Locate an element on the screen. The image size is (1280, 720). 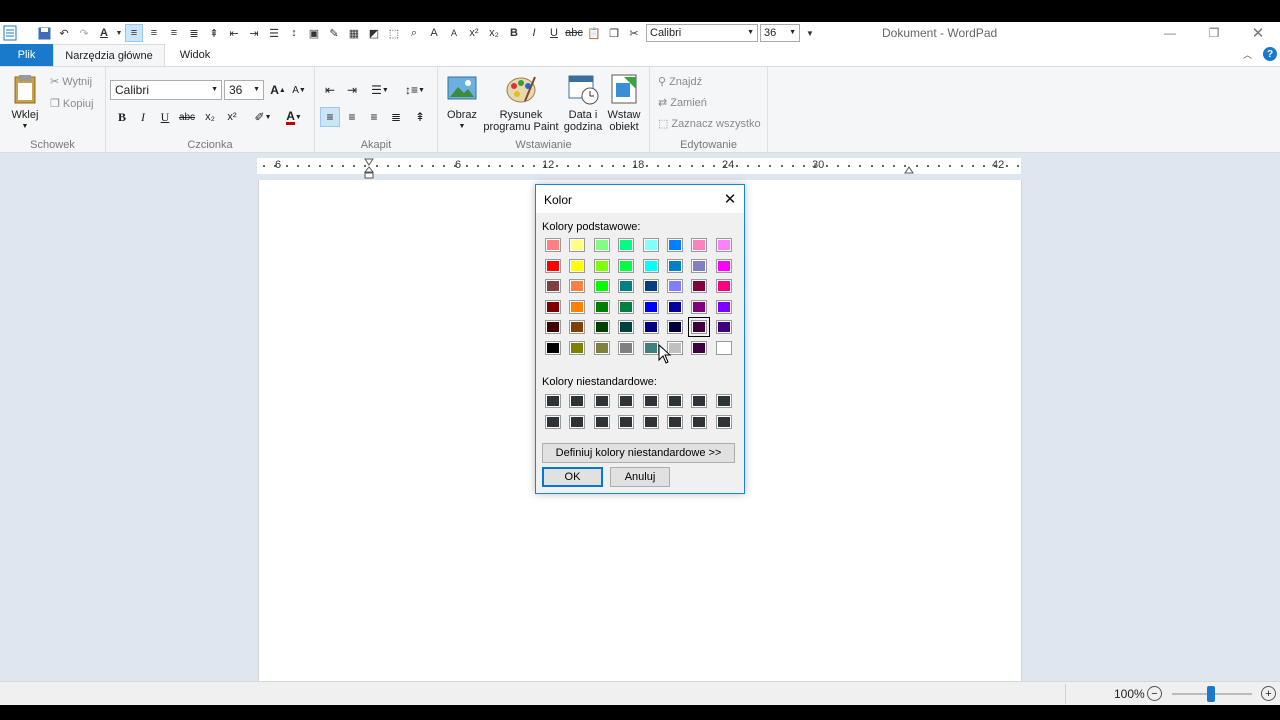
replace-button: ⇄ Zamień is located at coordinates (682, 103).